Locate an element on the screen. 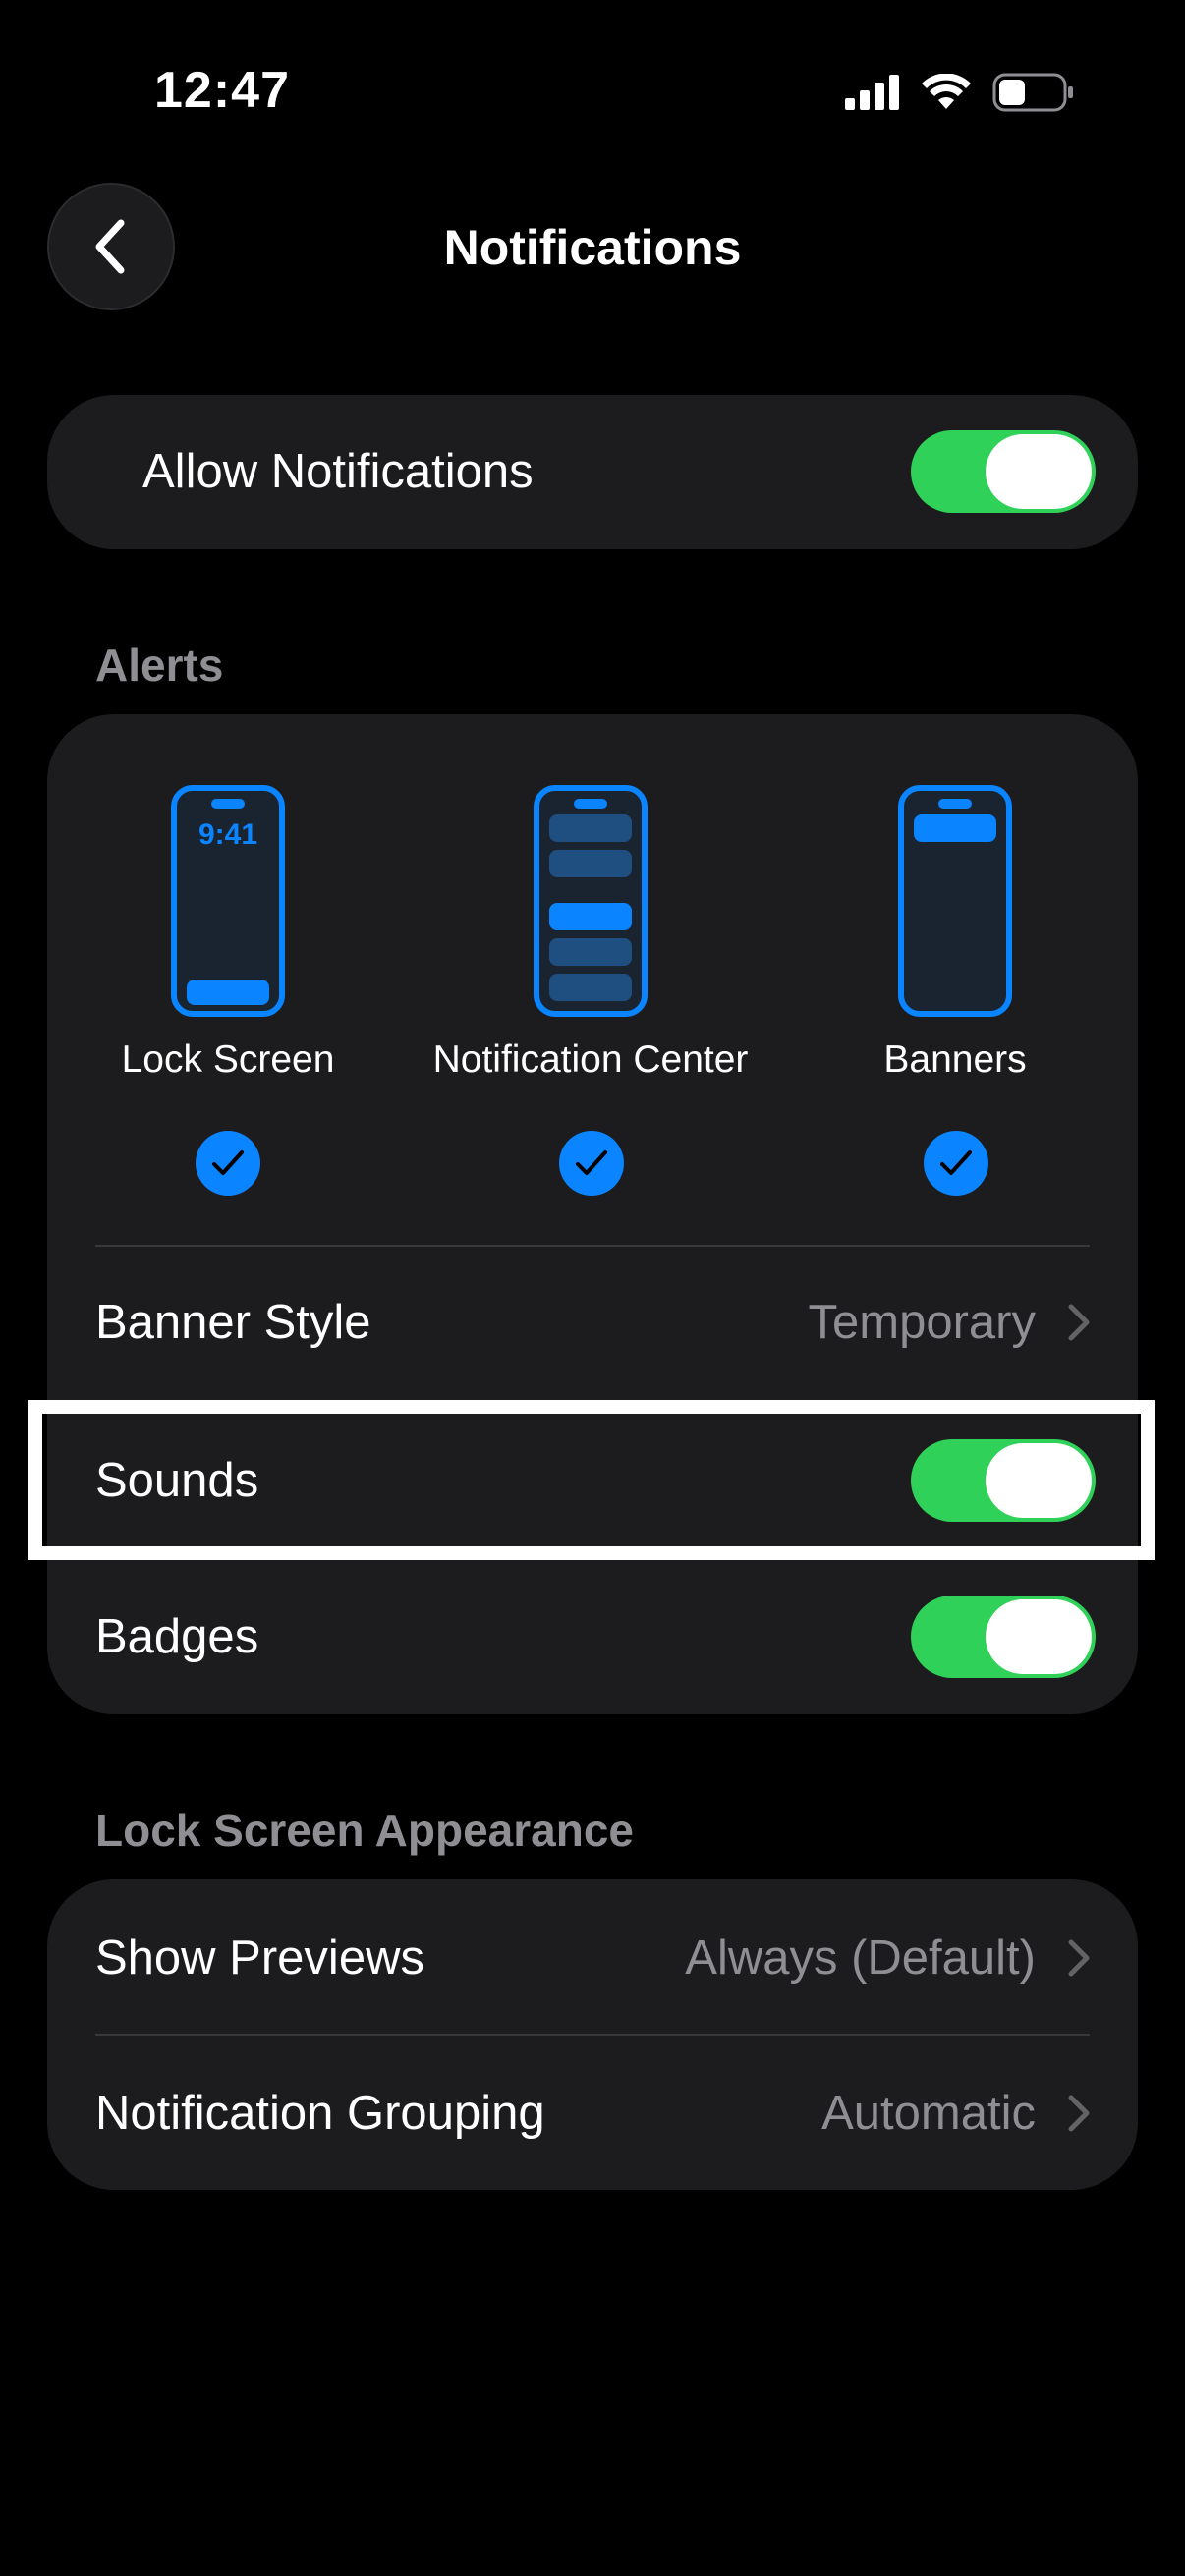 The image size is (1185, 2576). banners-checkbox is located at coordinates (956, 1163).